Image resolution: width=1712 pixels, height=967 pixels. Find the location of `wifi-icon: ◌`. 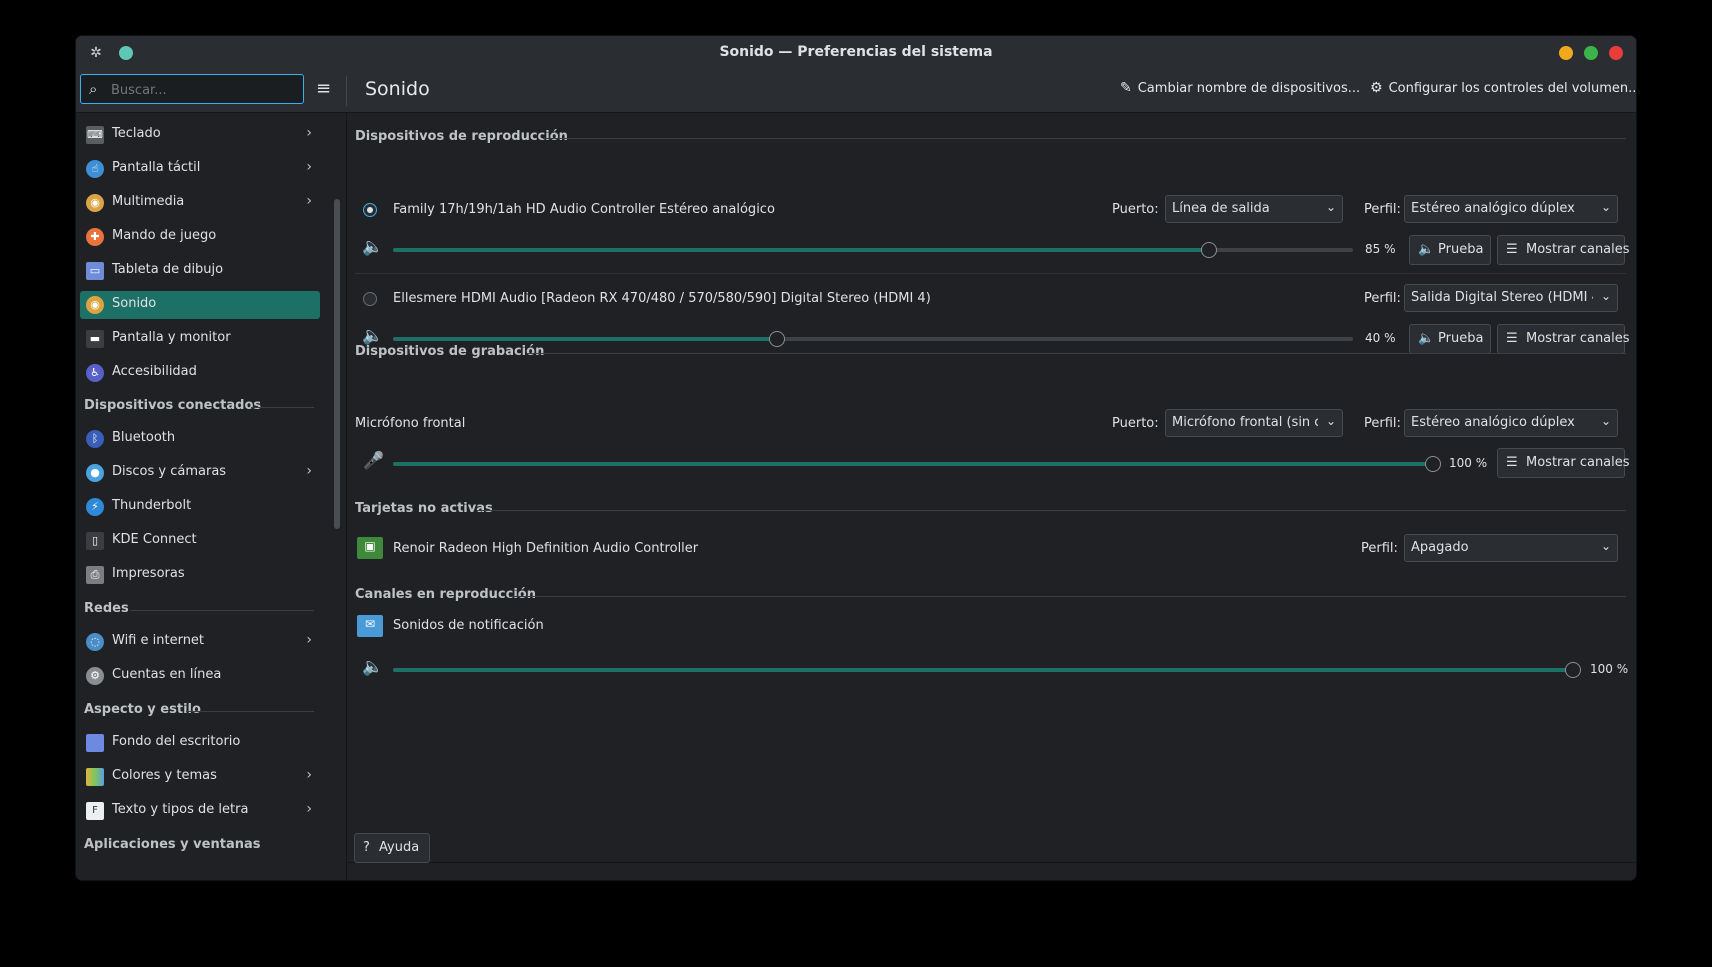

wifi-icon: ◌ is located at coordinates (95, 642).